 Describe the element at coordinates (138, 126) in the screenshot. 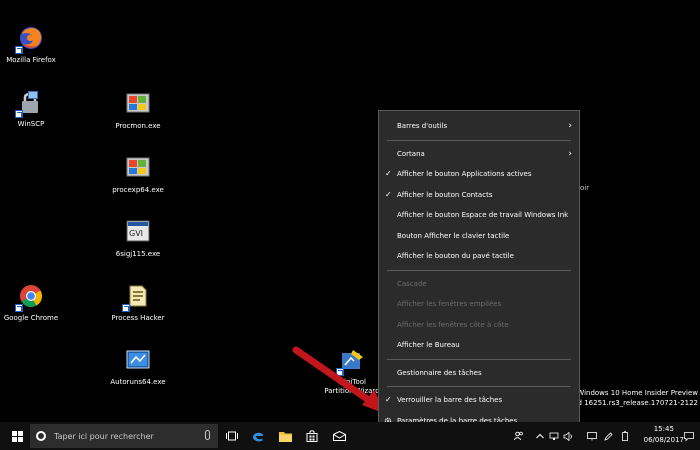

I see `desktop-icon-label: Procmon.exe` at that location.